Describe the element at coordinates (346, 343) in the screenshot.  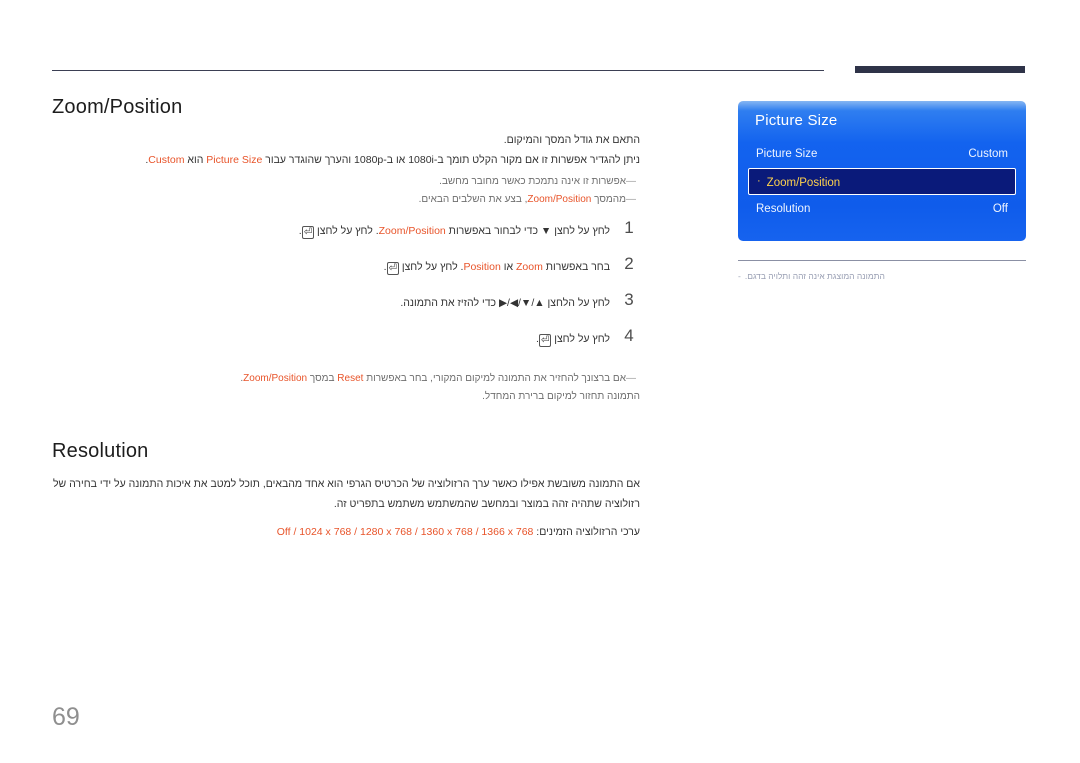
I see `step-4: 4 לחץ על לחצן ⏎.` at that location.